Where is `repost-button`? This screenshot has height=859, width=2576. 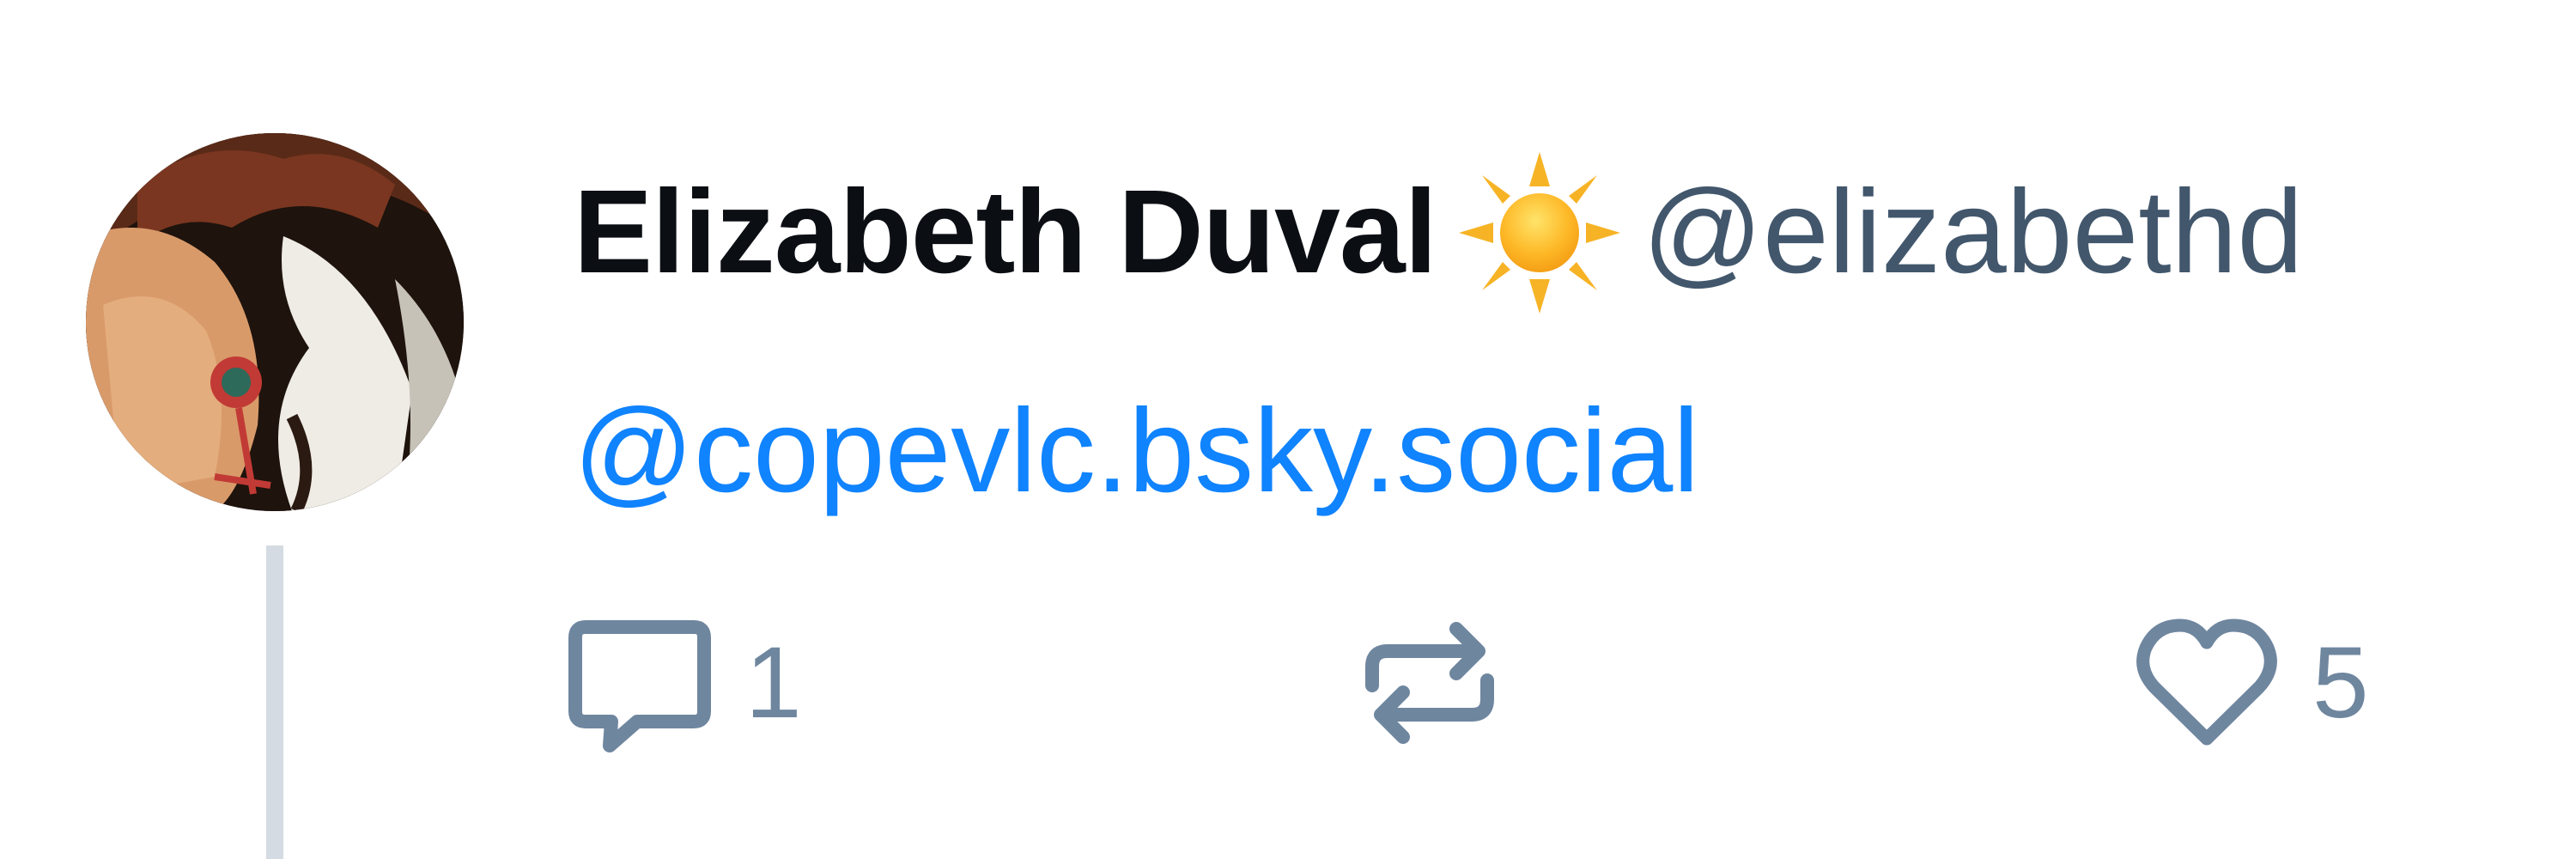
repost-button is located at coordinates (1446, 683).